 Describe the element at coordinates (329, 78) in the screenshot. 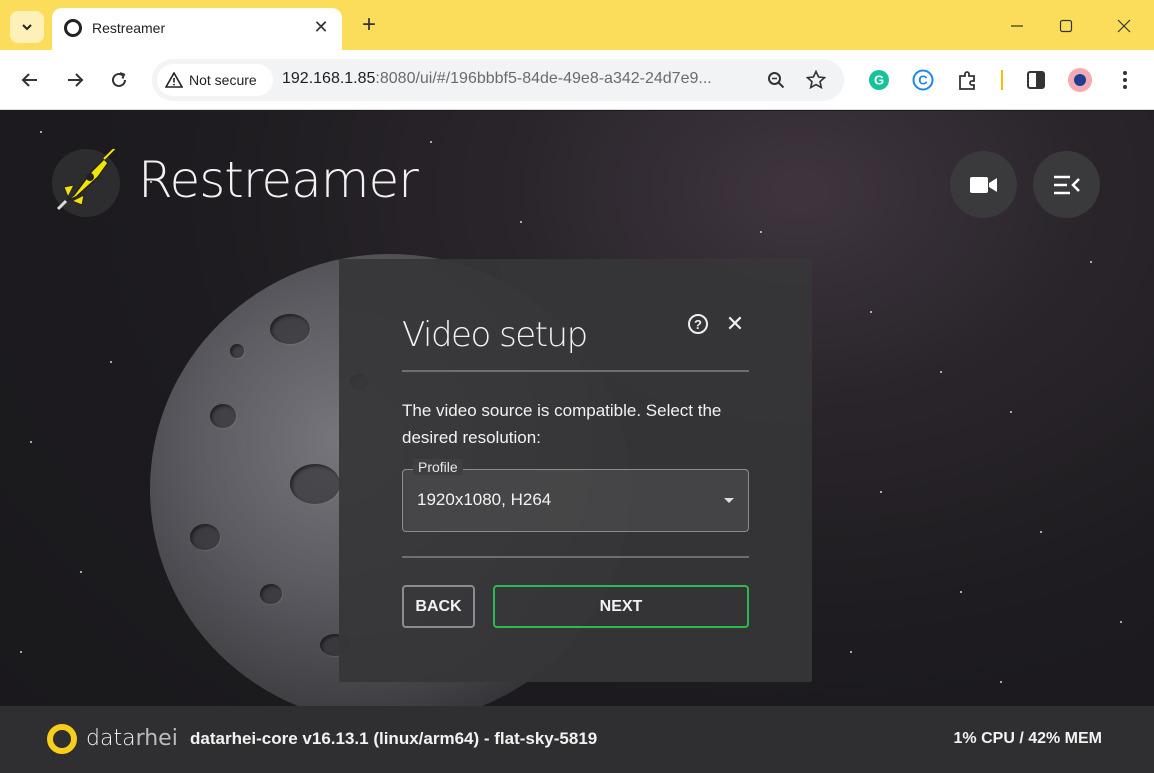

I see `url-host: 192.168.1.85` at that location.